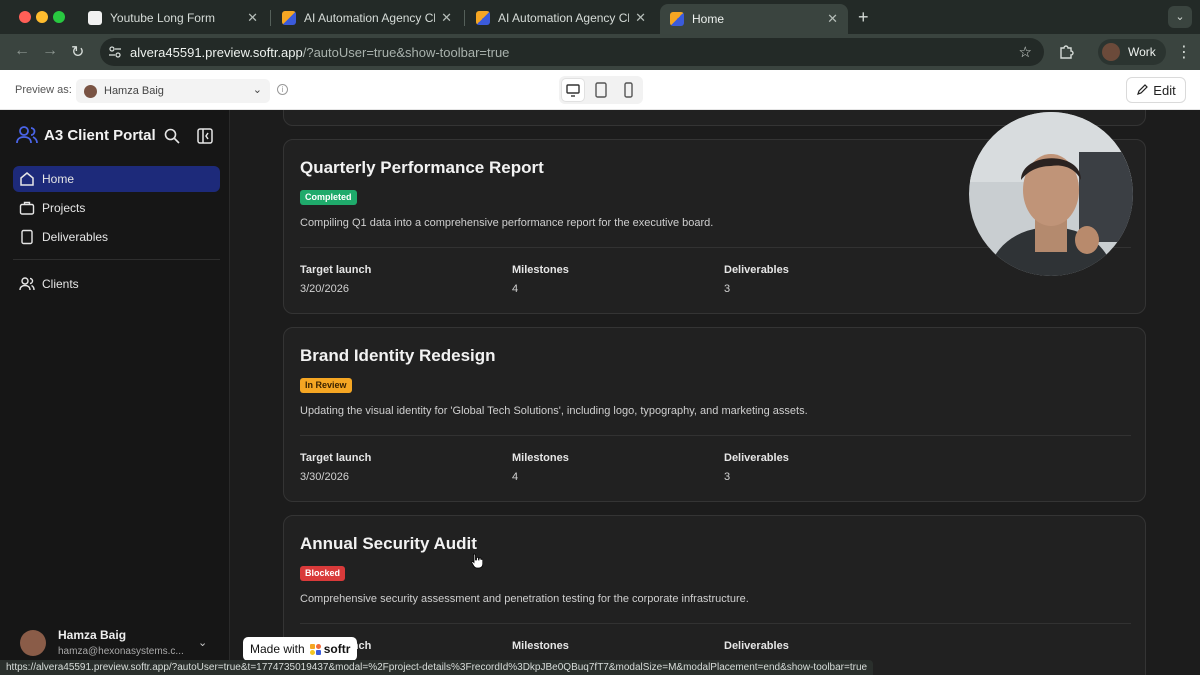 This screenshot has height=675, width=1200. What do you see at coordinates (1143, 89) in the screenshot?
I see `pencil-icon` at bounding box center [1143, 89].